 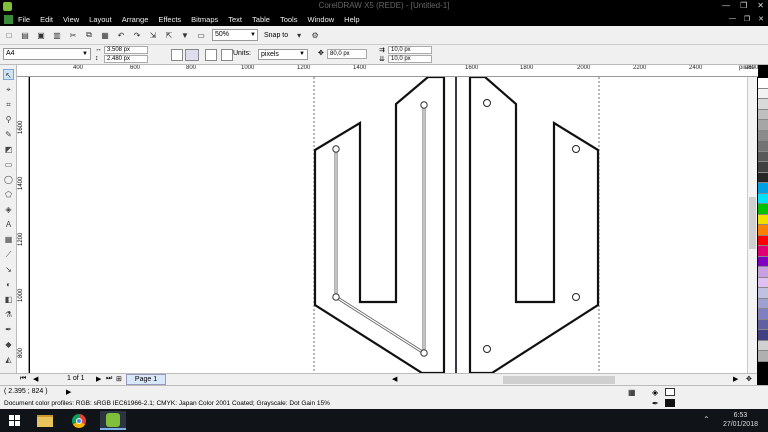 I want to click on page-width-field: 3.508 px, so click(x=126, y=50).